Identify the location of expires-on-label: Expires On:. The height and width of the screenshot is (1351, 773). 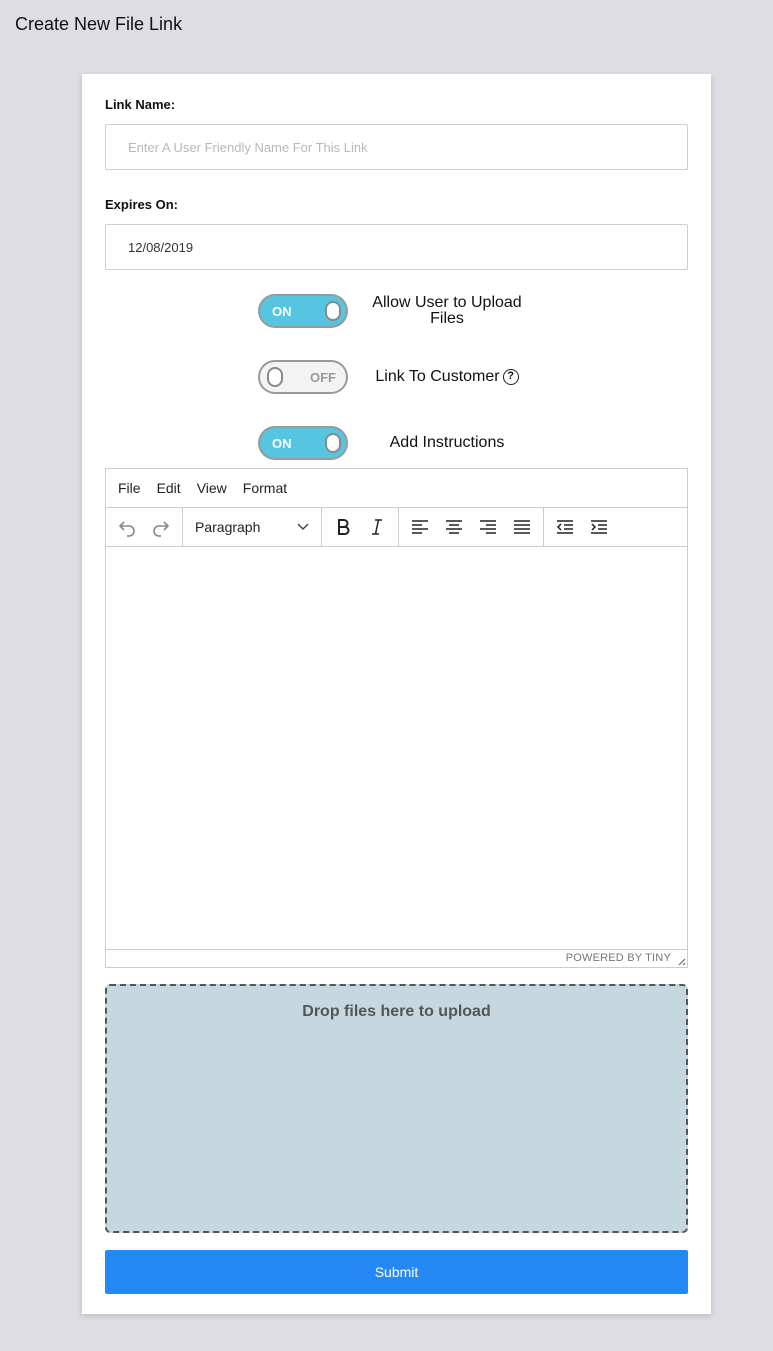
(141, 204).